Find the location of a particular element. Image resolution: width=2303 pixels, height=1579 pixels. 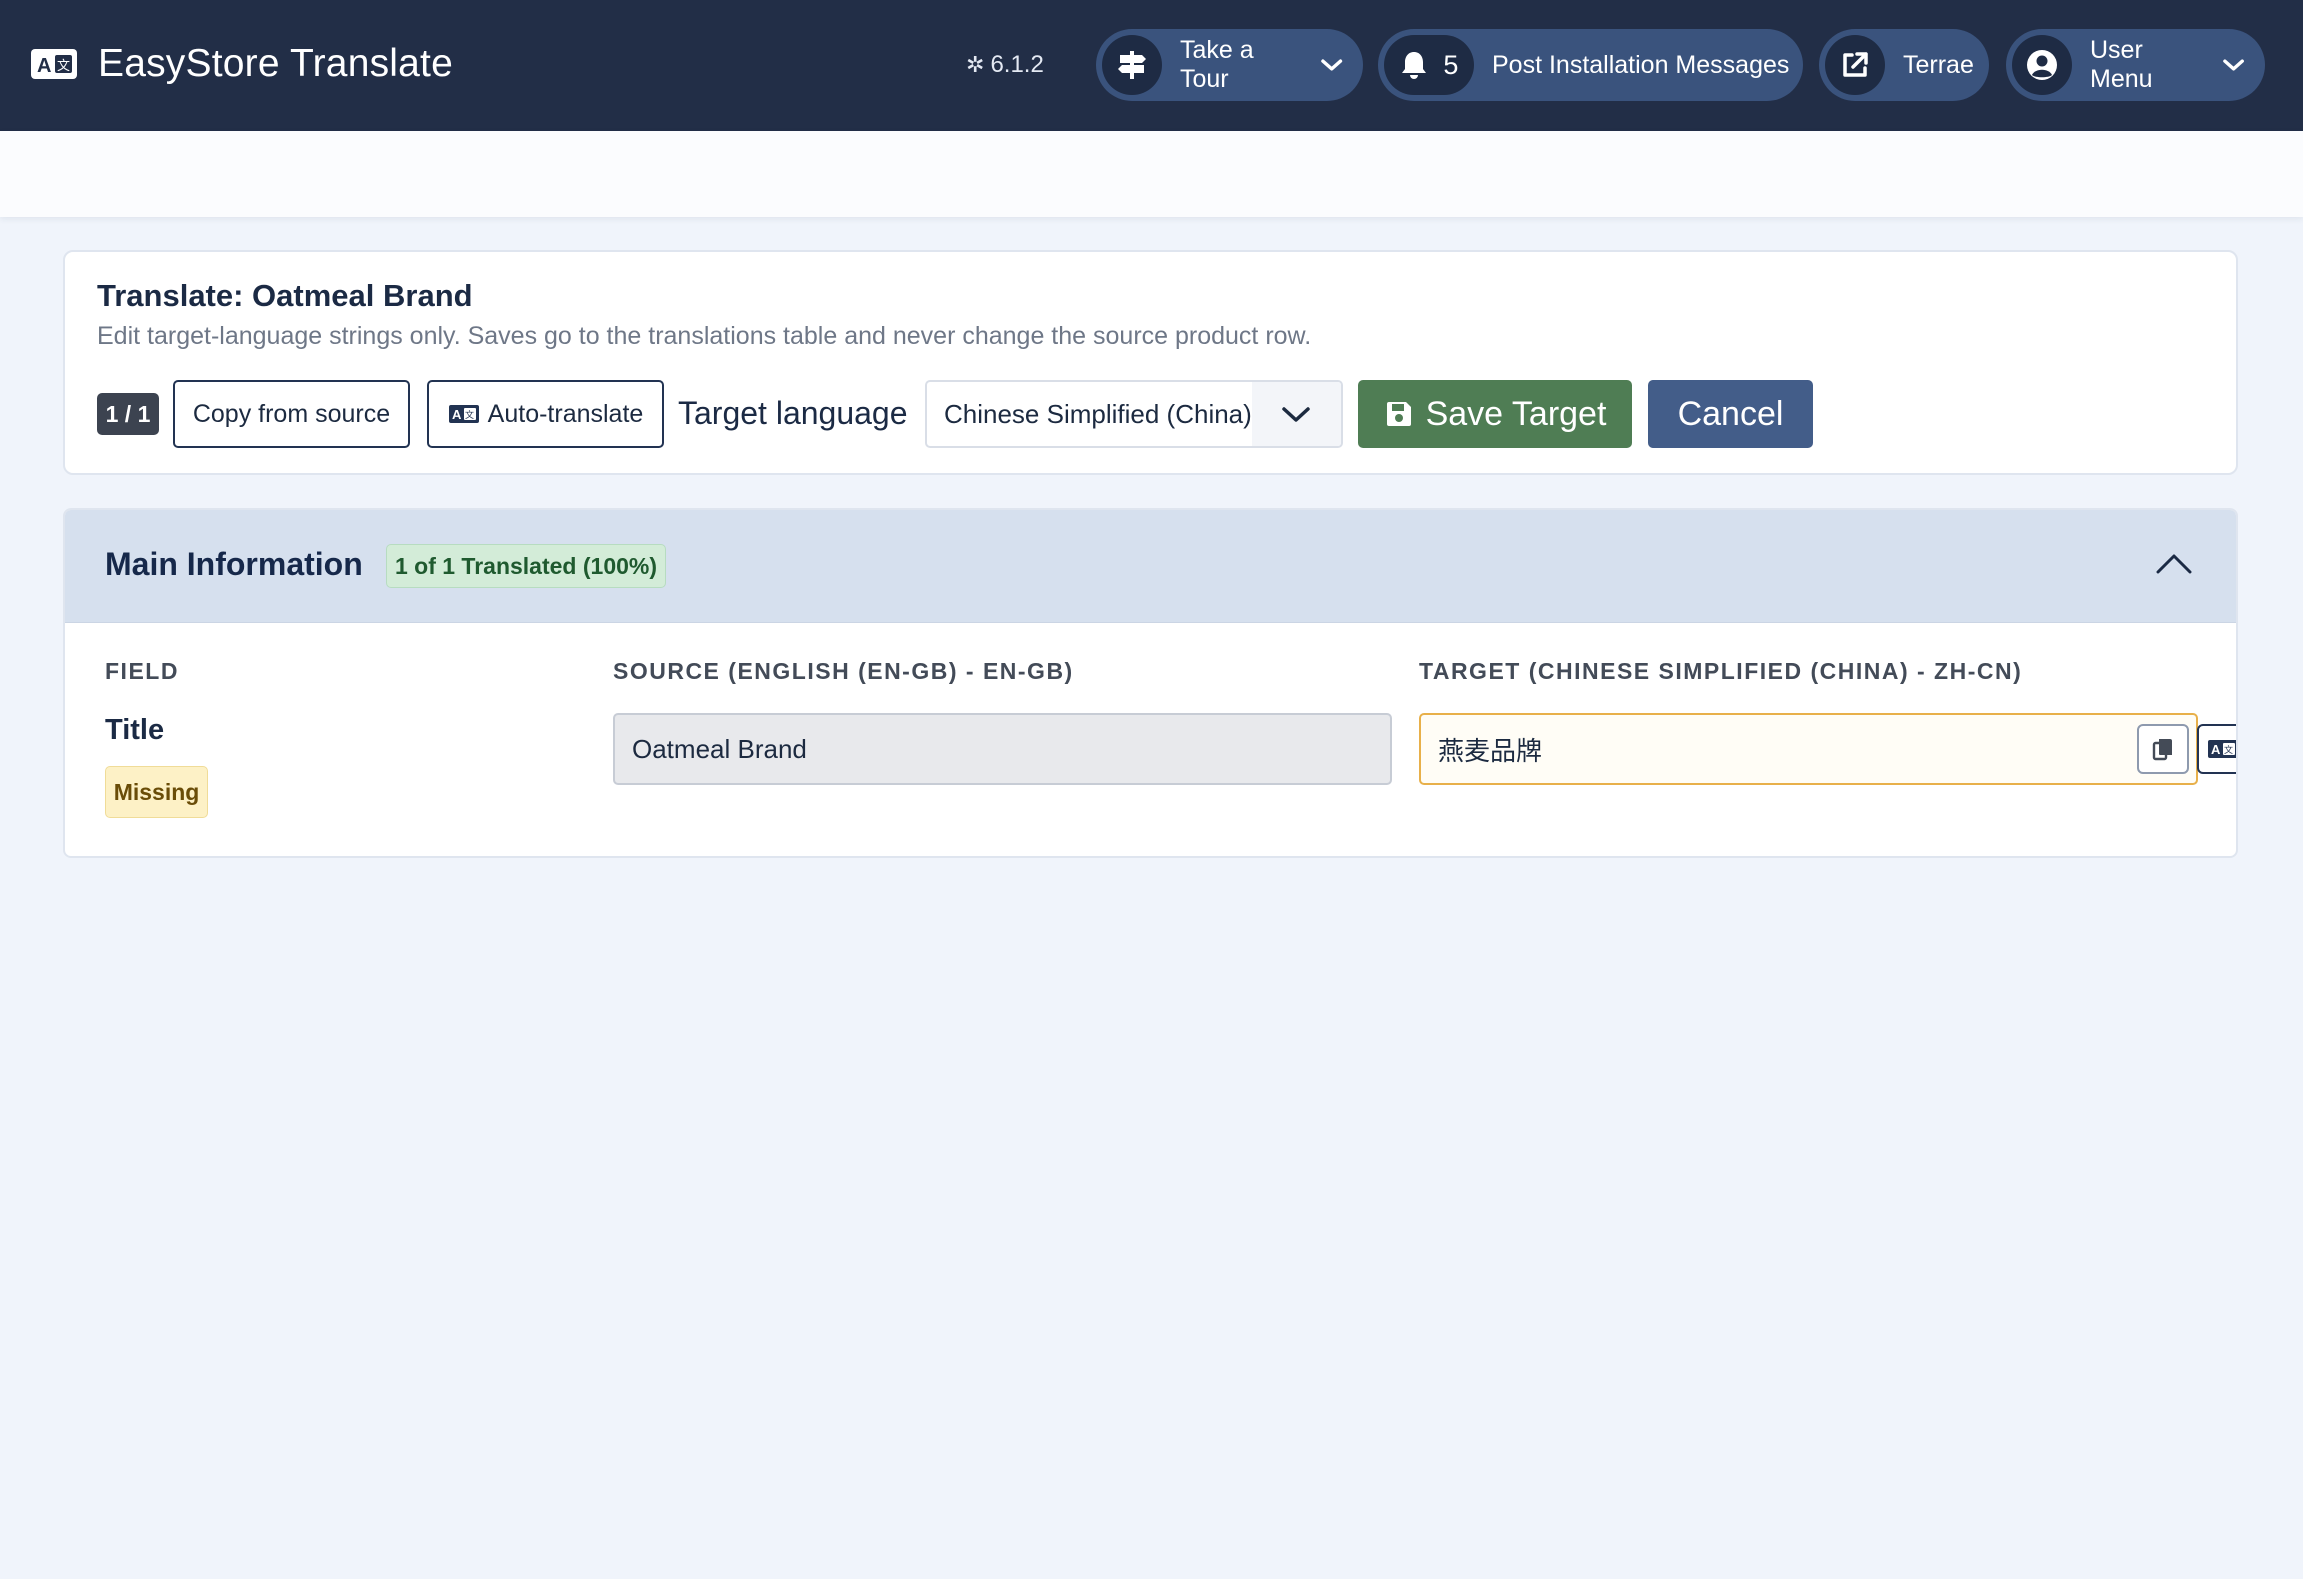

brand: A 文 EasyStore Translate is located at coordinates (241, 64).